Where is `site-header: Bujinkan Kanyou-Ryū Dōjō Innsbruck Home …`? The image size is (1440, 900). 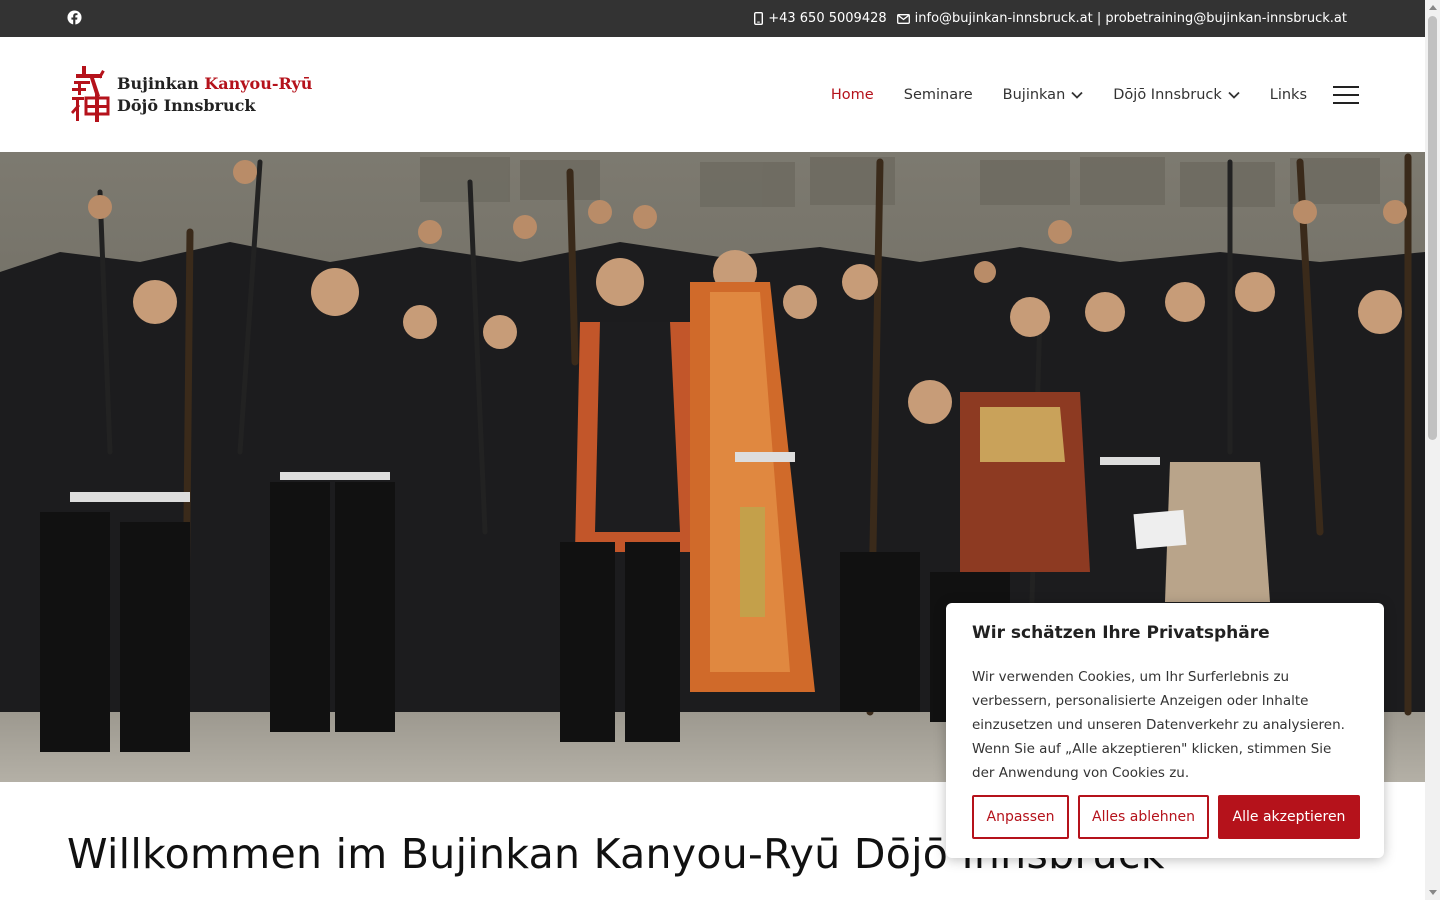
site-header: Bujinkan Kanyou-Ryū Dōjō Innsbruck Home … is located at coordinates (712, 94).